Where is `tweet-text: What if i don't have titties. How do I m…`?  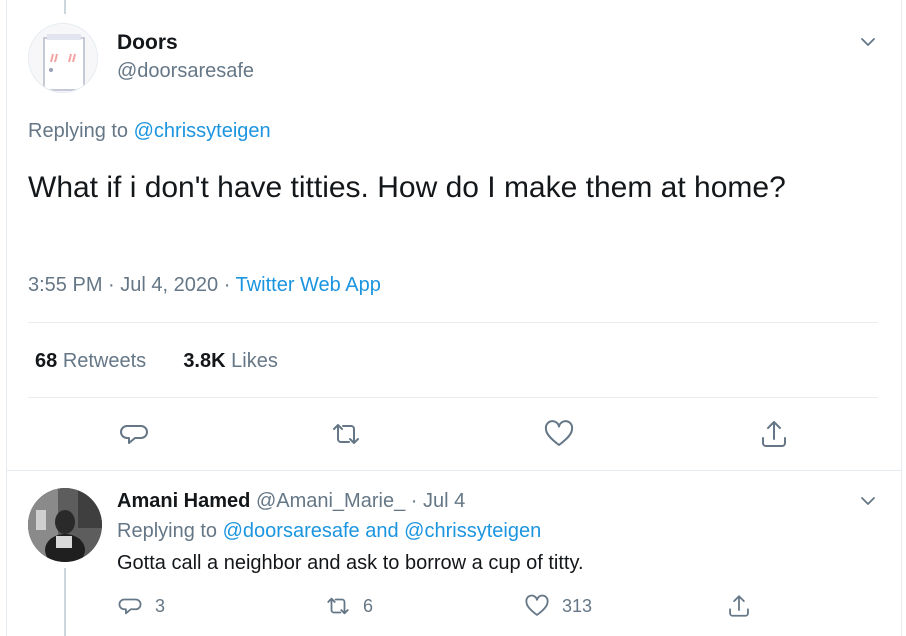 tweet-text: What if i don't have titties. How do I m… is located at coordinates (407, 187).